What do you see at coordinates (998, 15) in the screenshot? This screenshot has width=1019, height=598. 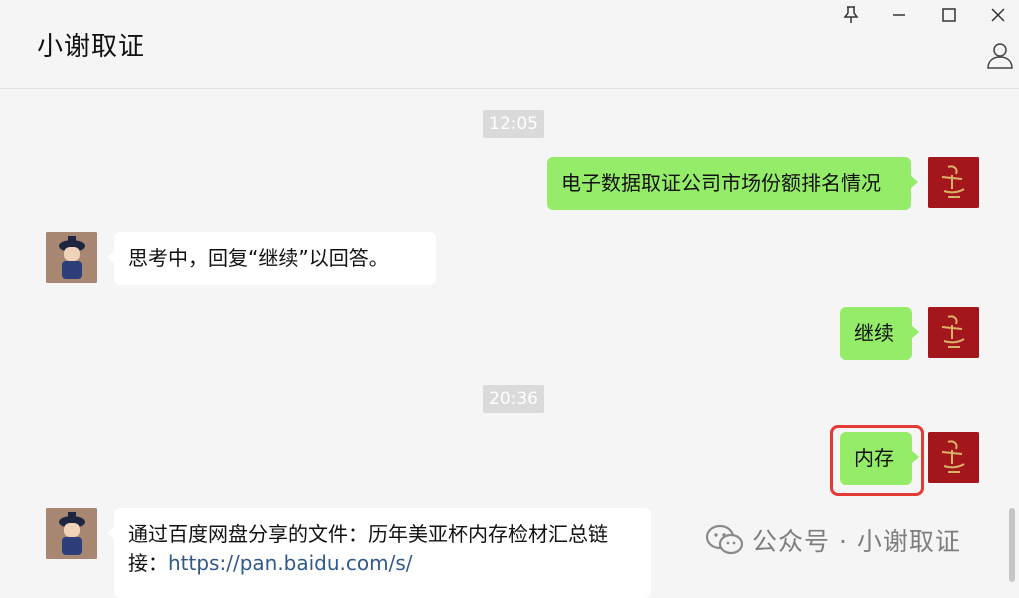 I see `close-icon` at bounding box center [998, 15].